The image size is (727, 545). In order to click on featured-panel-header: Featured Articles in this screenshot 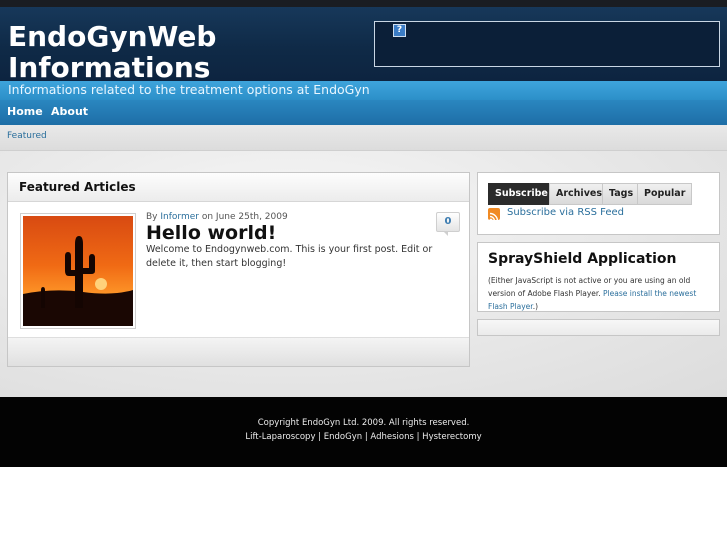, I will do `click(238, 187)`.